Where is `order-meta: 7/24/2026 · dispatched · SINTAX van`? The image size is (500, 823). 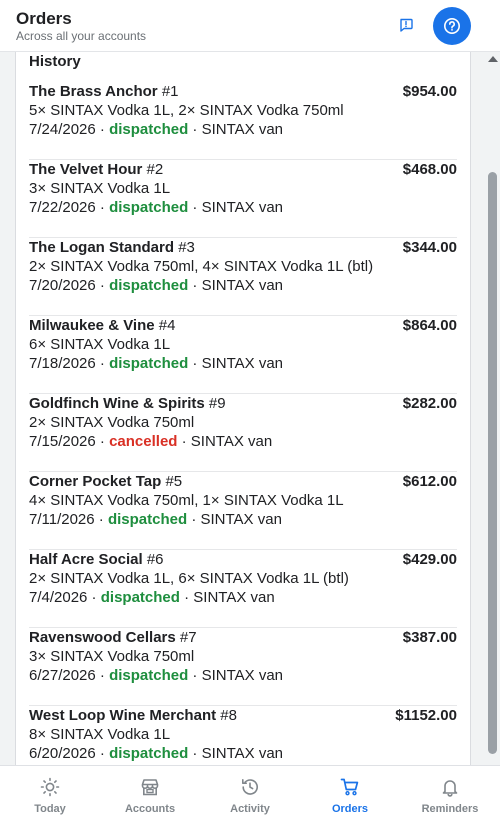 order-meta: 7/24/2026 · dispatched · SINTAX van is located at coordinates (156, 129).